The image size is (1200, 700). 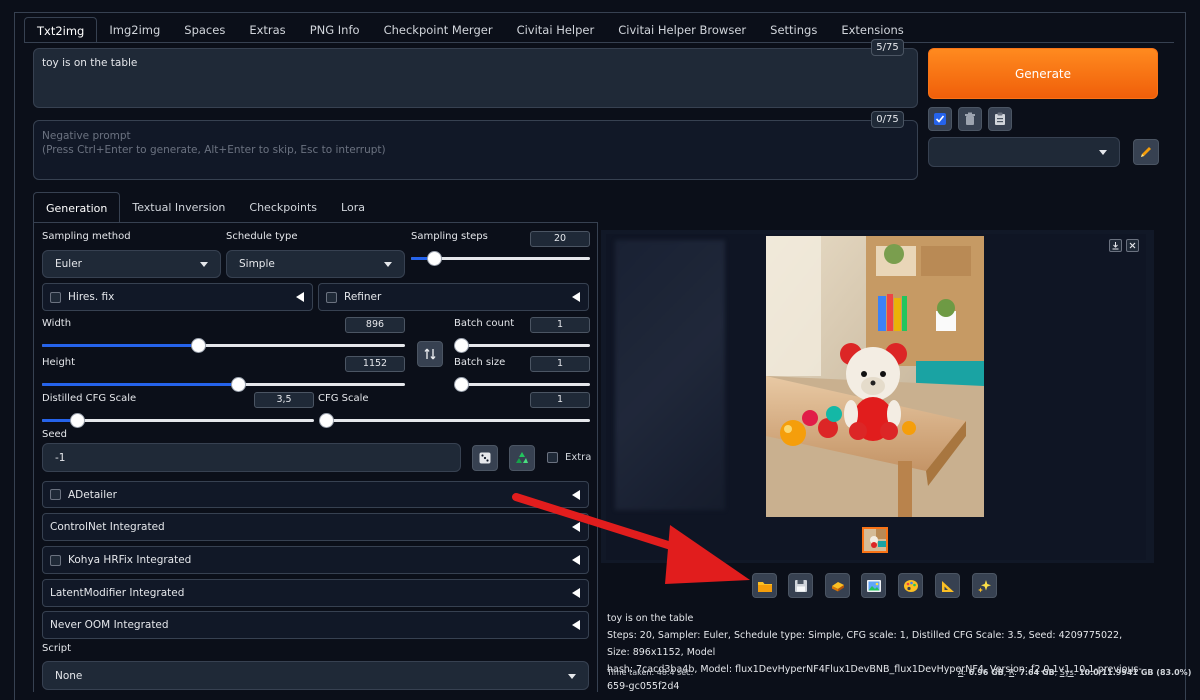 What do you see at coordinates (560, 325) in the screenshot?
I see `batch-count-input: 1` at bounding box center [560, 325].